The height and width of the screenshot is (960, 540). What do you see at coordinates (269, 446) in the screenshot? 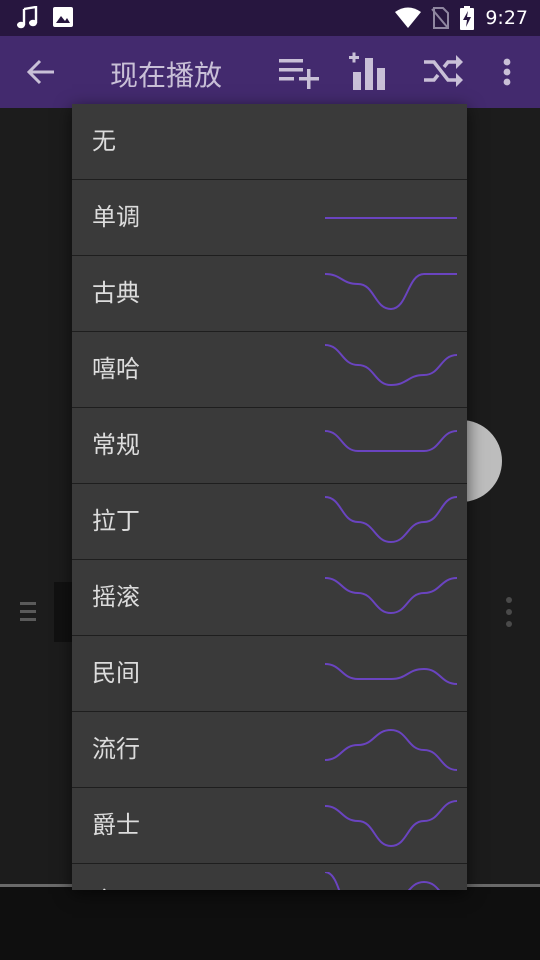
I see `preset-item-normal: 常规` at bounding box center [269, 446].